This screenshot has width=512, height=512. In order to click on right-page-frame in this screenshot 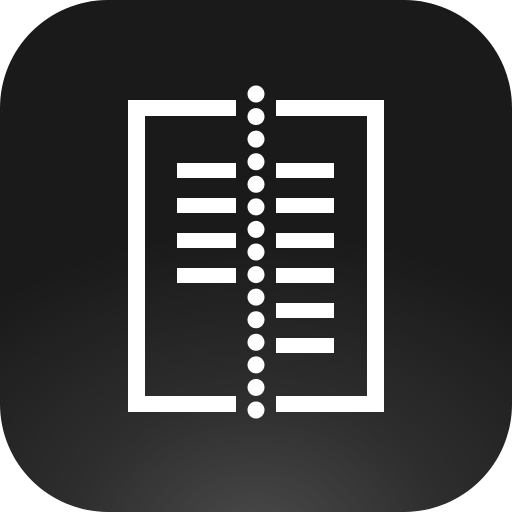, I will do `click(330, 256)`.